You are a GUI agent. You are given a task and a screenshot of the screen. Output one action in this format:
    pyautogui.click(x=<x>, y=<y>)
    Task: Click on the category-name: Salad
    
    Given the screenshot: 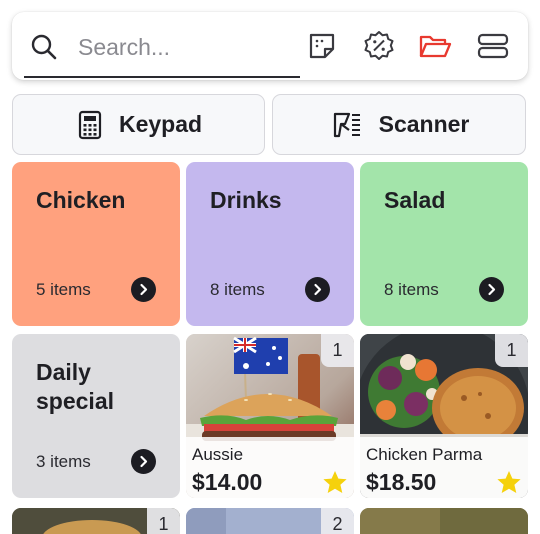 What is the action you would take?
    pyautogui.click(x=415, y=200)
    